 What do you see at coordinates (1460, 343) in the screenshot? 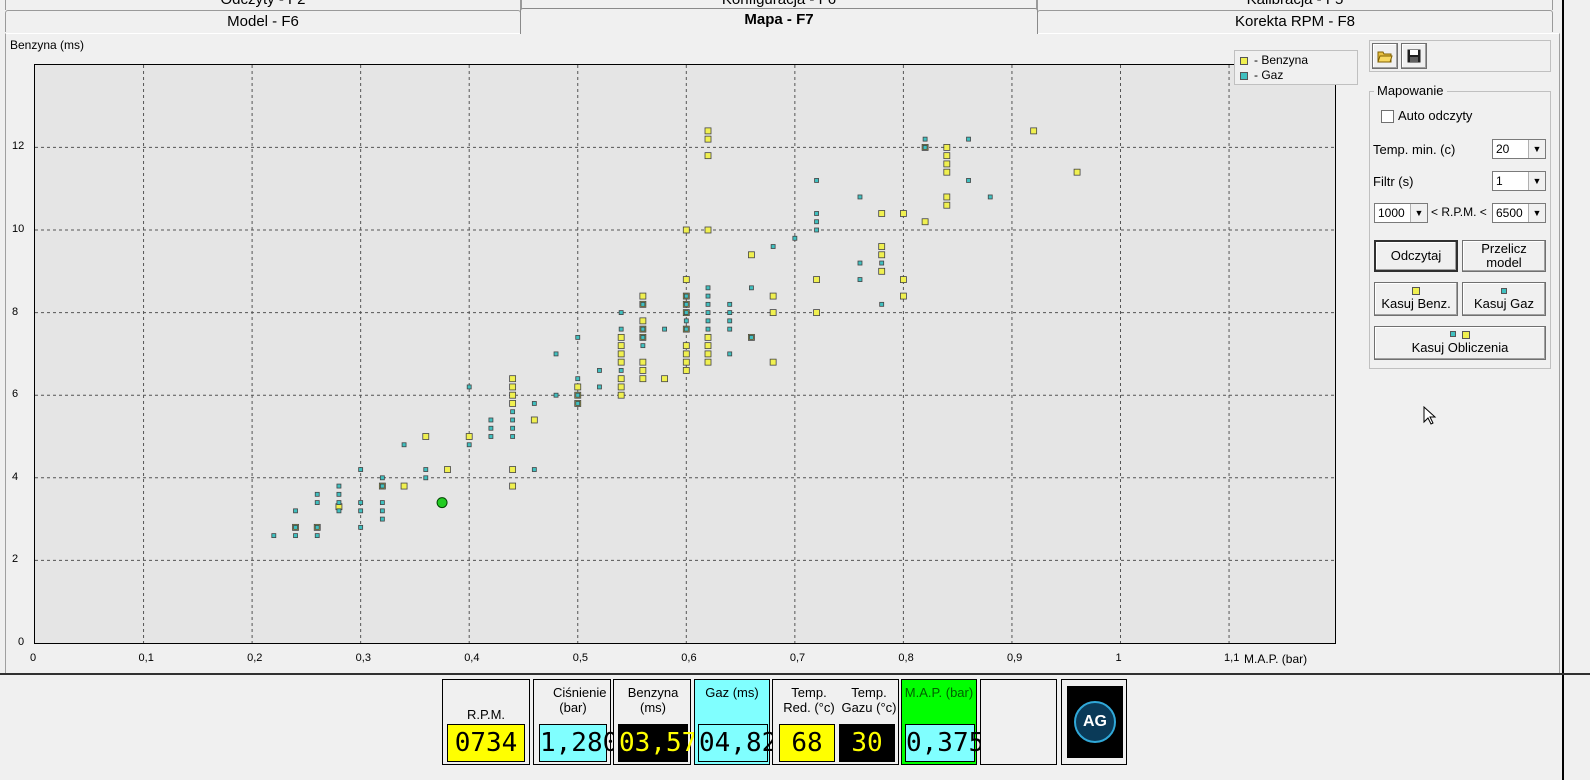
I see `kasuj-obliczenia-button: Kasuj Obliczenia` at bounding box center [1460, 343].